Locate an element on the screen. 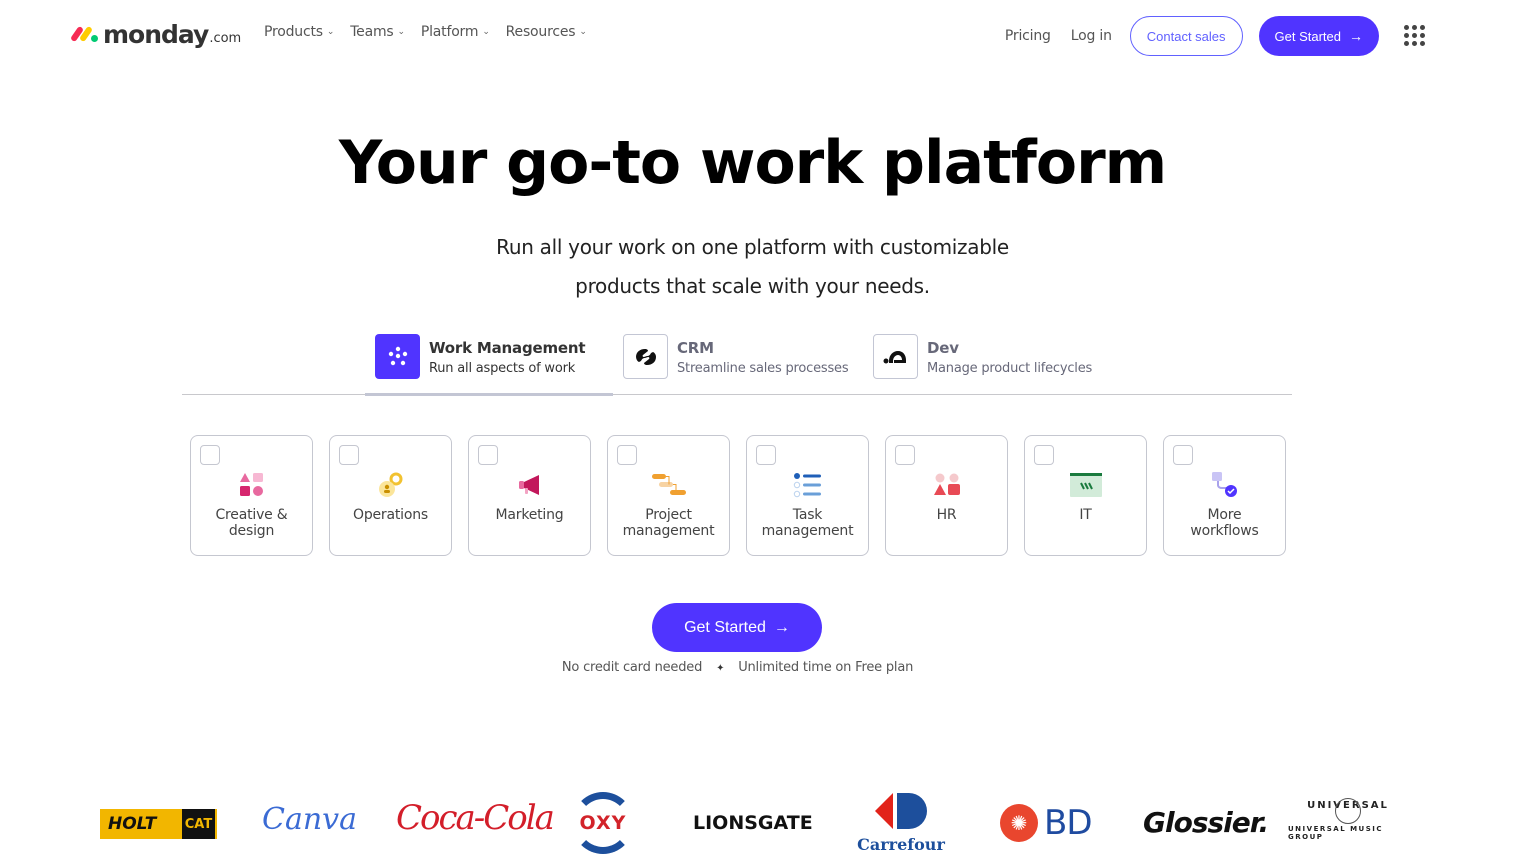 The height and width of the screenshot is (854, 1520). oxy-logo: OXY is located at coordinates (603, 823).